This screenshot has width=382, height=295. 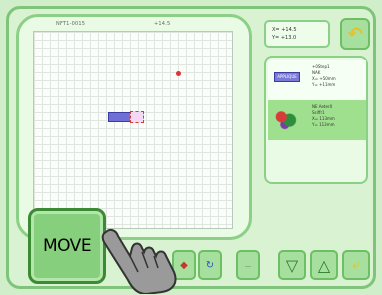 What do you see at coordinates (178, 73) in the screenshot?
I see `needle-position-marker` at bounding box center [178, 73].